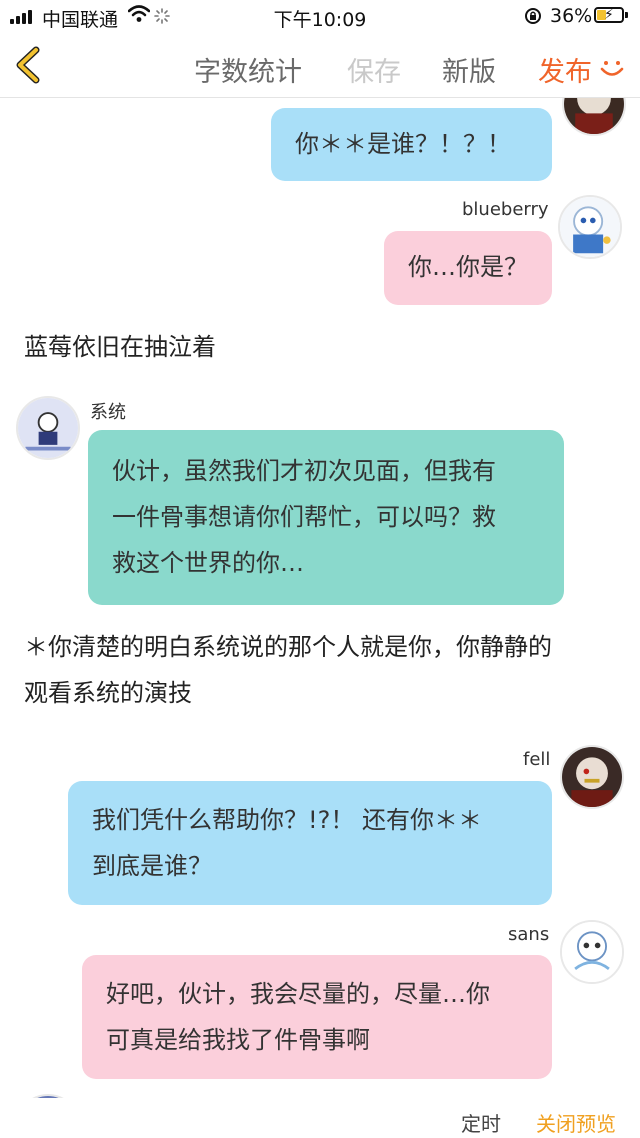 The image size is (640, 1138). What do you see at coordinates (108, 412) in the screenshot?
I see `speaker-name: 系统` at bounding box center [108, 412].